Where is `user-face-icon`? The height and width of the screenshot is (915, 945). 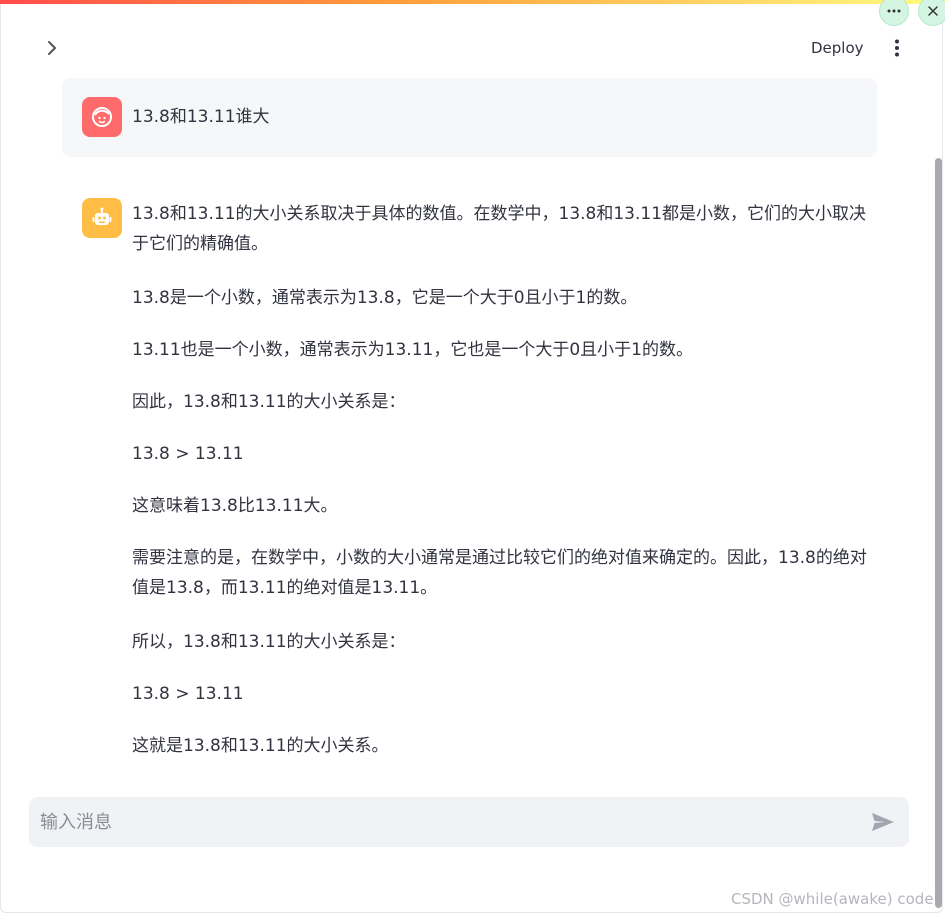
user-face-icon is located at coordinates (102, 117).